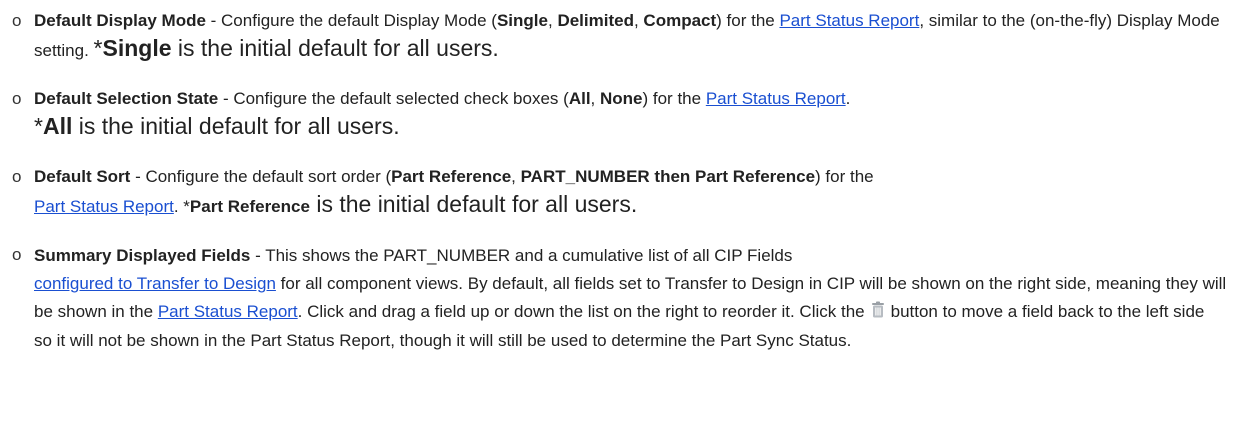 Image resolution: width=1241 pixels, height=436 pixels. Describe the element at coordinates (142, 255) in the screenshot. I see `item-title: Summary Displayed Fields` at that location.